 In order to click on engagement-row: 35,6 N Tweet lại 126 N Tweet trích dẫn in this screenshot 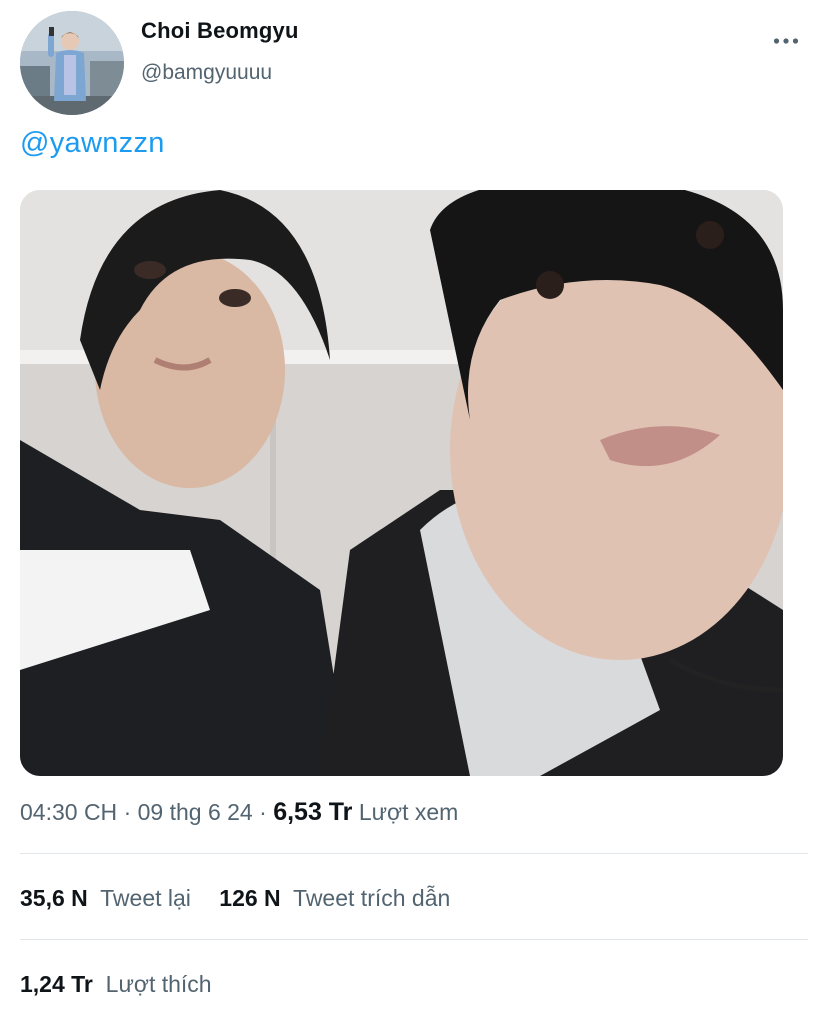, I will do `click(235, 898)`.